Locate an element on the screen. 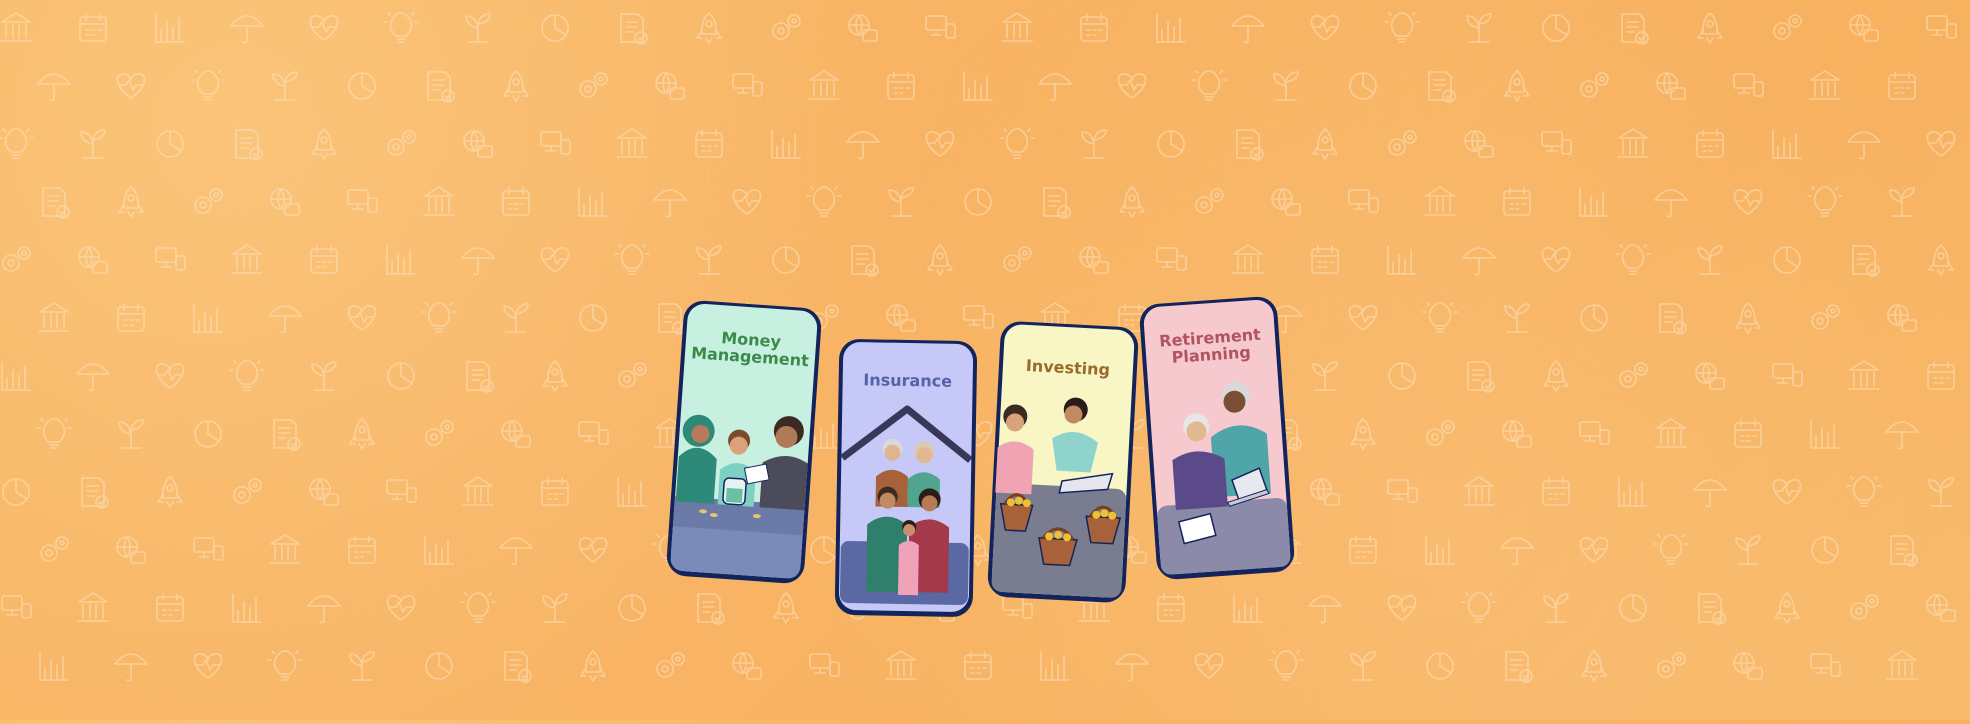 Image resolution: width=1970 pixels, height=724 pixels. investing-card: Investing is located at coordinates (1063, 461).